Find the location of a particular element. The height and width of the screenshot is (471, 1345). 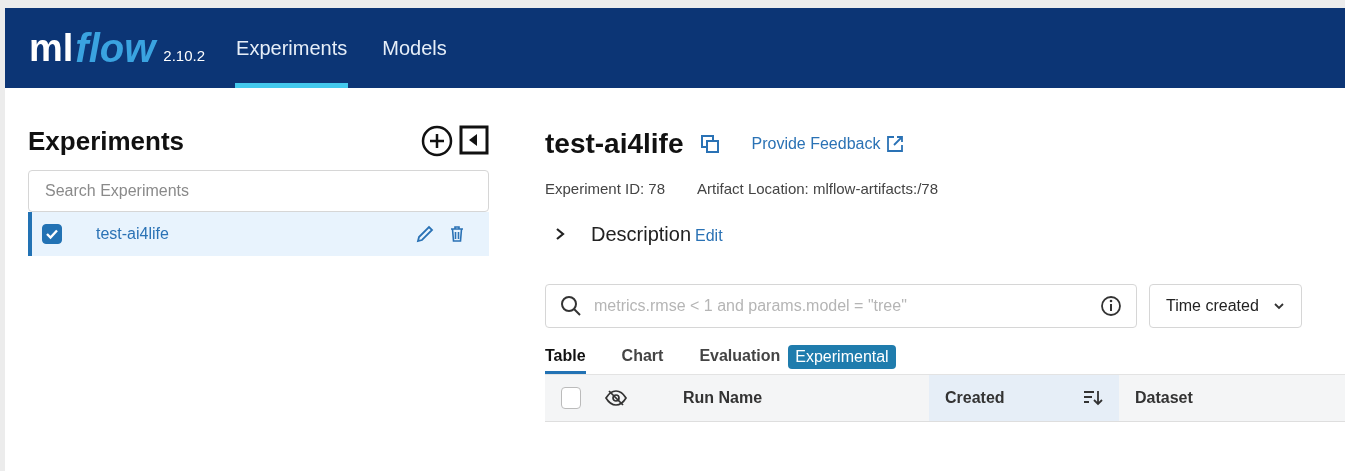

sidebar-title: Experiments is located at coordinates (106, 141).